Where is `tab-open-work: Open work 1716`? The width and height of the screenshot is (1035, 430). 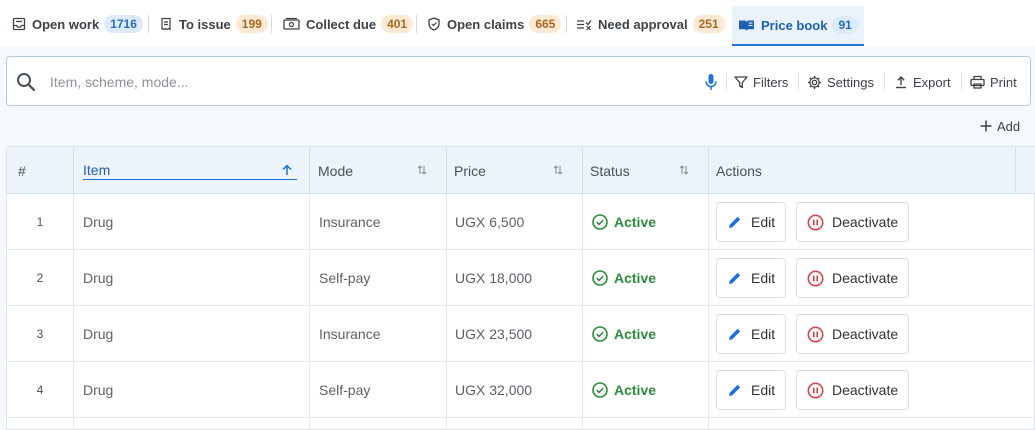
tab-open-work: Open work 1716 is located at coordinates (77, 24).